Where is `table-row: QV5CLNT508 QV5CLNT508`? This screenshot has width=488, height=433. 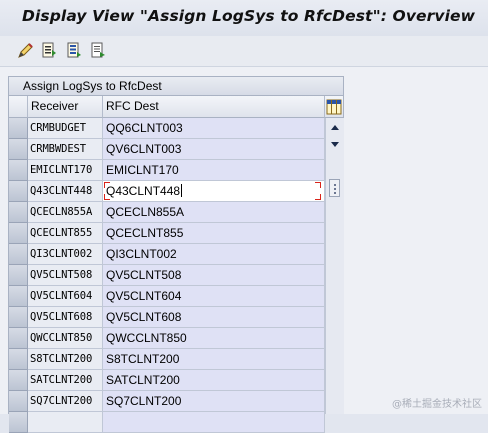
table-row: QV5CLNT508 QV5CLNT508 is located at coordinates (167, 275).